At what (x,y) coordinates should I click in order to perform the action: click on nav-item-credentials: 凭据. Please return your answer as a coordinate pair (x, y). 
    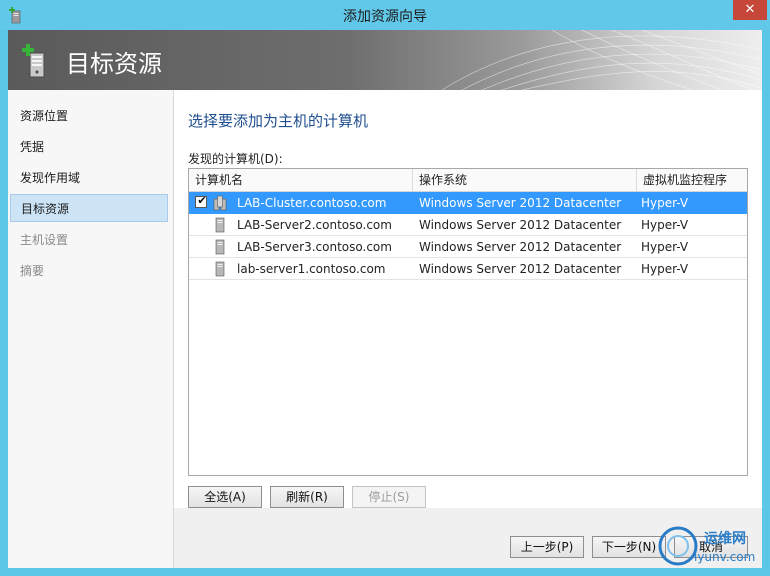
    Looking at the image, I should click on (89, 147).